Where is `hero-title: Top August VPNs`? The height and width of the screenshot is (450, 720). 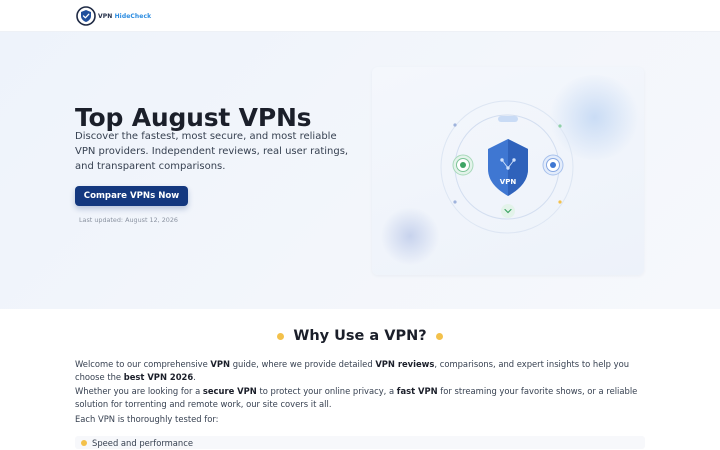
hero-title: Top August VPNs is located at coordinates (193, 117).